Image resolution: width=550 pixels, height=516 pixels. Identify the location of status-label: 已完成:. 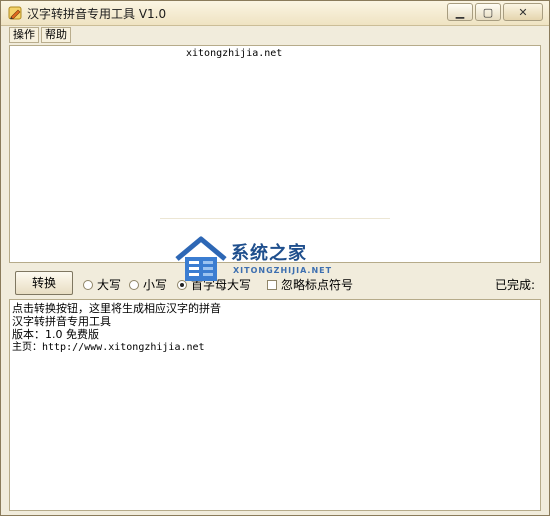
(514, 285).